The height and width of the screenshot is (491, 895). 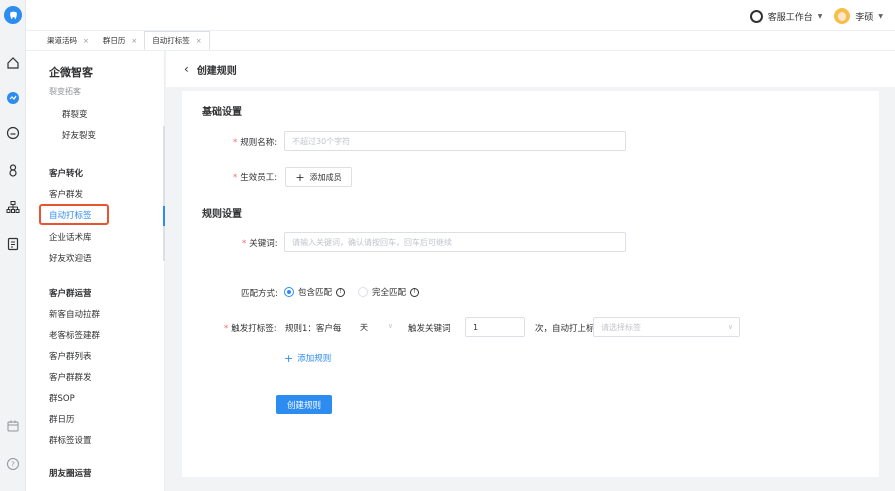 I want to click on count-input: 1, so click(x=495, y=327).